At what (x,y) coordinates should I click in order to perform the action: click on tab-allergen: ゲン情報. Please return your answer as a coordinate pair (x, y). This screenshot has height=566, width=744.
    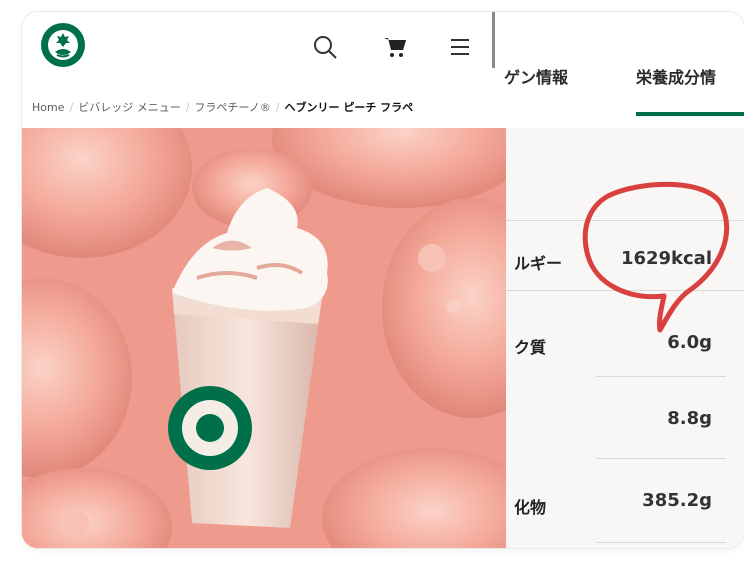
    Looking at the image, I should click on (536, 76).